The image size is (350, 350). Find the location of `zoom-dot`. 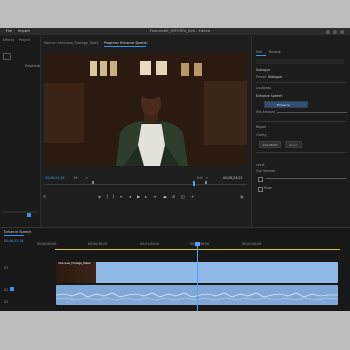

zoom-dot is located at coordinates (335, 31).